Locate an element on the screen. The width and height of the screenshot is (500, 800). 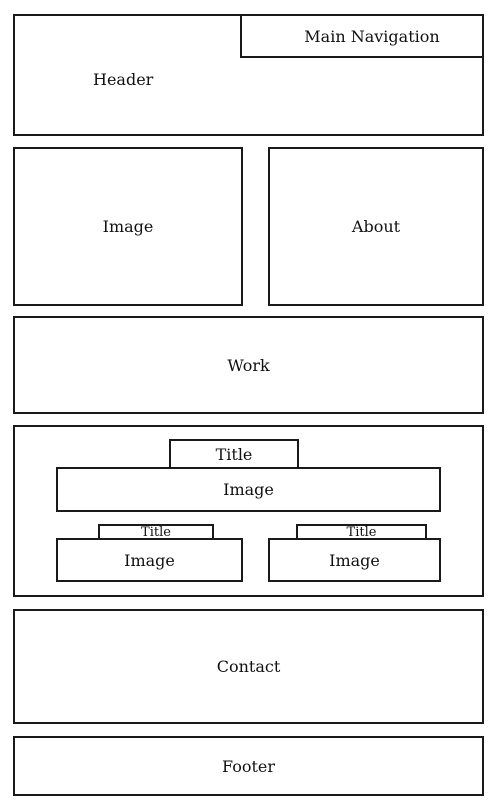
about-label: About is located at coordinates (376, 226).